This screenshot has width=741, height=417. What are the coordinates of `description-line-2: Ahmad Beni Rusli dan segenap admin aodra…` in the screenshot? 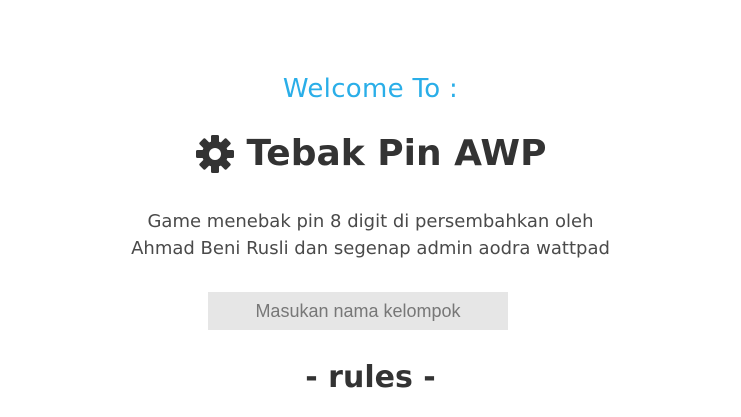 It's located at (370, 248).